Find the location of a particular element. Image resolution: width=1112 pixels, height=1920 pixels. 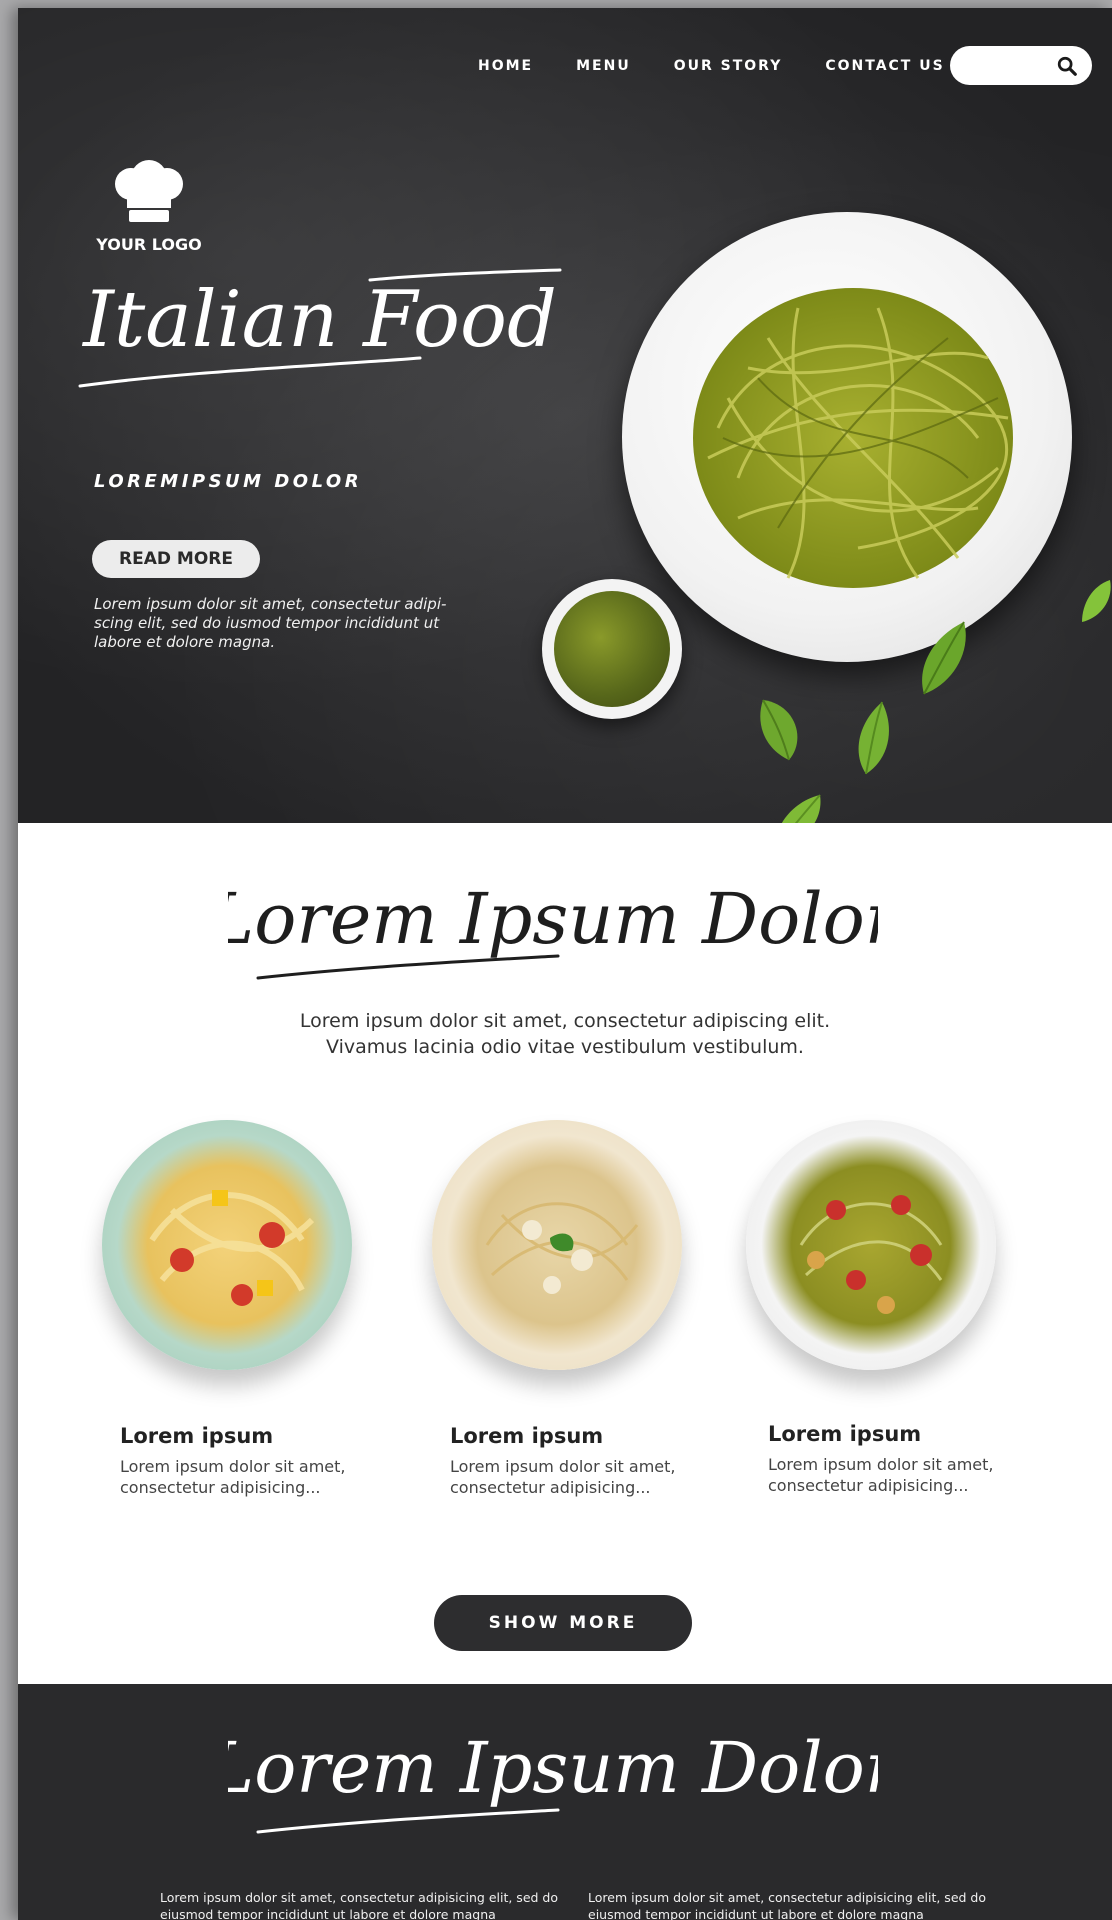

read-more-button: READ MORE is located at coordinates (176, 559).